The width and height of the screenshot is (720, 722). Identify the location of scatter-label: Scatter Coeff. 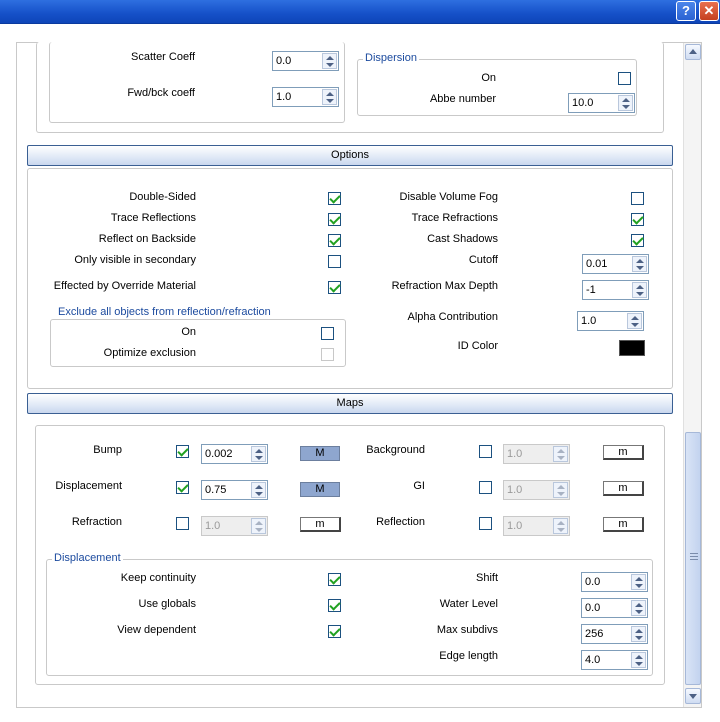
(163, 57).